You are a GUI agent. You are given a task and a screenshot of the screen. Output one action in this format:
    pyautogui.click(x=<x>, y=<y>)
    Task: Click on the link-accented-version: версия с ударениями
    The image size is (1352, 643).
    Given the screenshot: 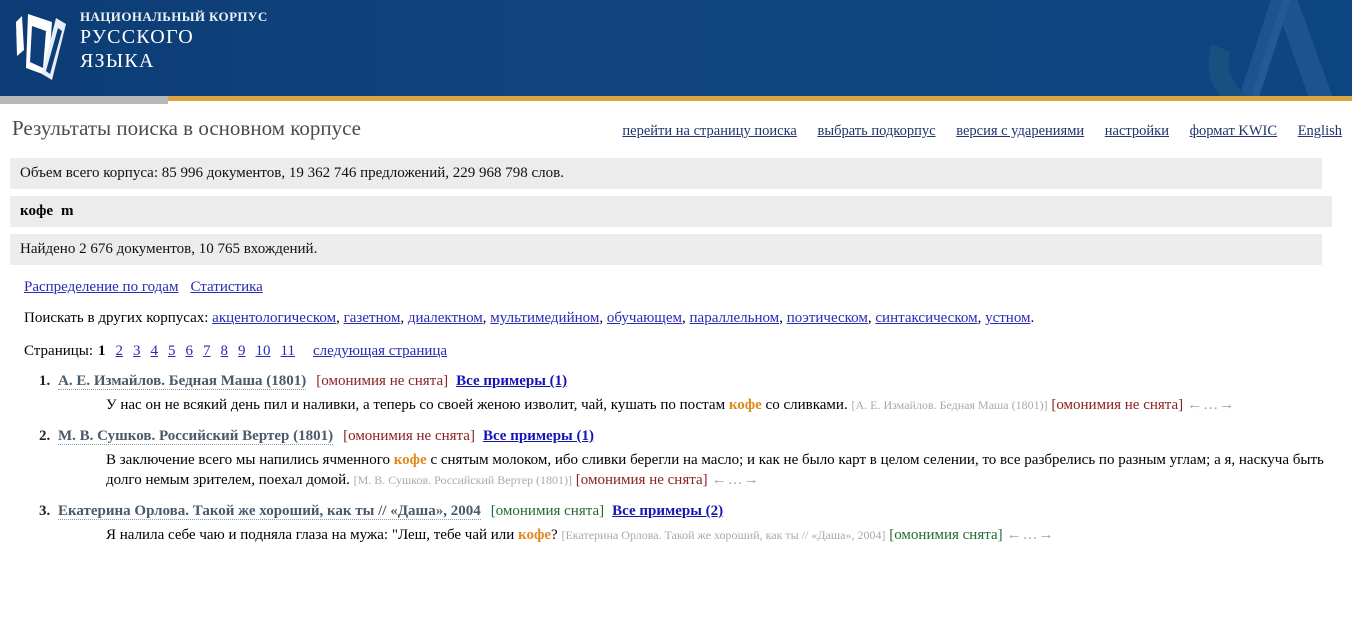 What is the action you would take?
    pyautogui.click(x=1020, y=131)
    